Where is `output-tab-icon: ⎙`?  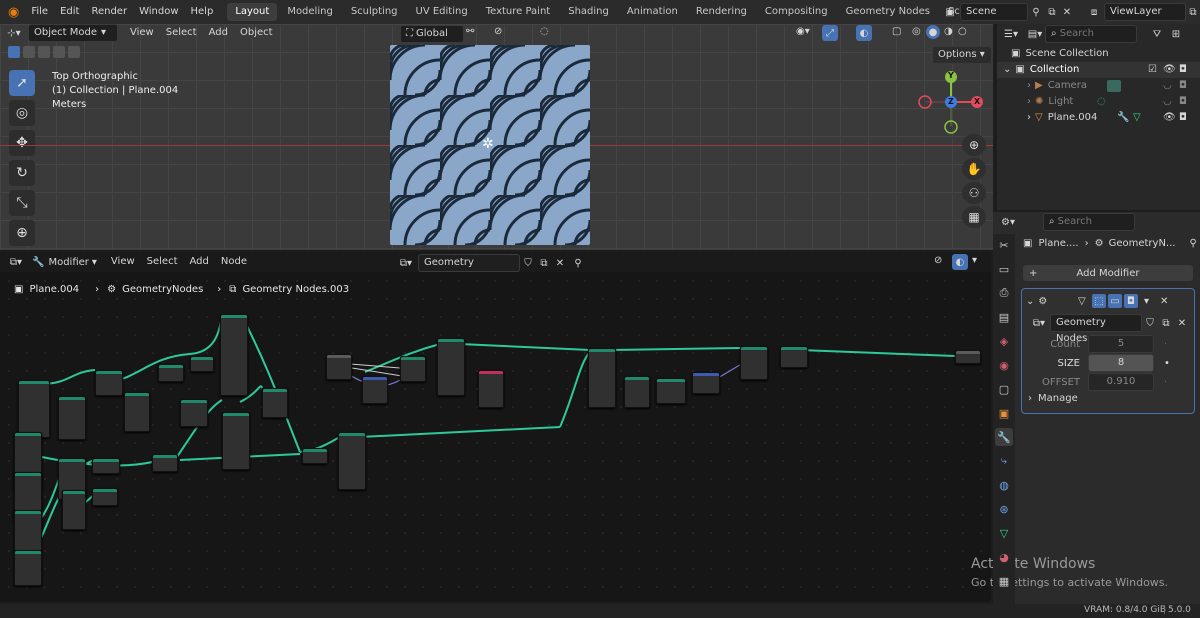
output-tab-icon: ⎙ is located at coordinates (1004, 293).